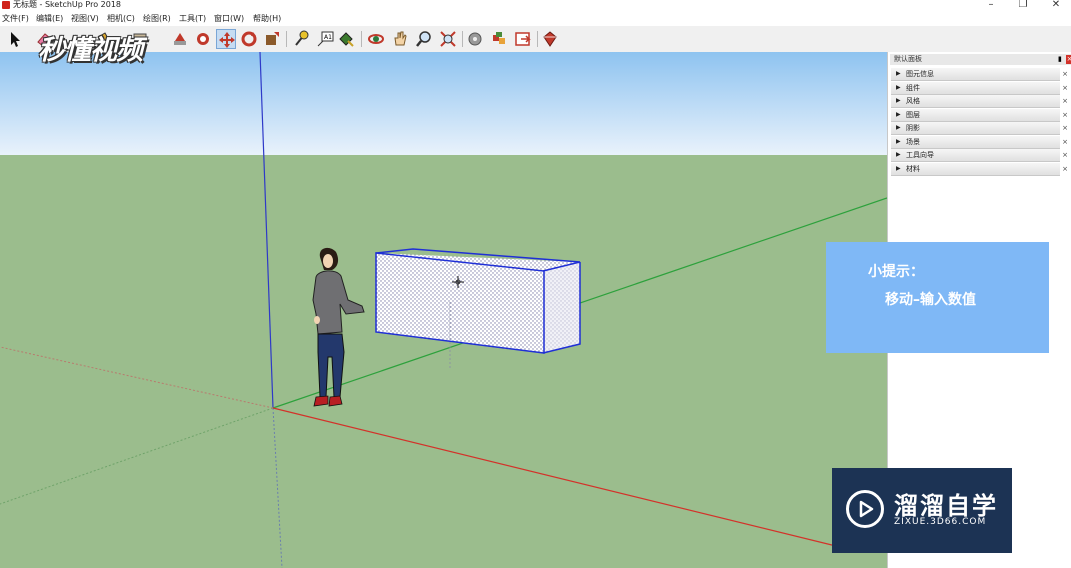  I want to click on tape-measure-icon, so click(301, 39).